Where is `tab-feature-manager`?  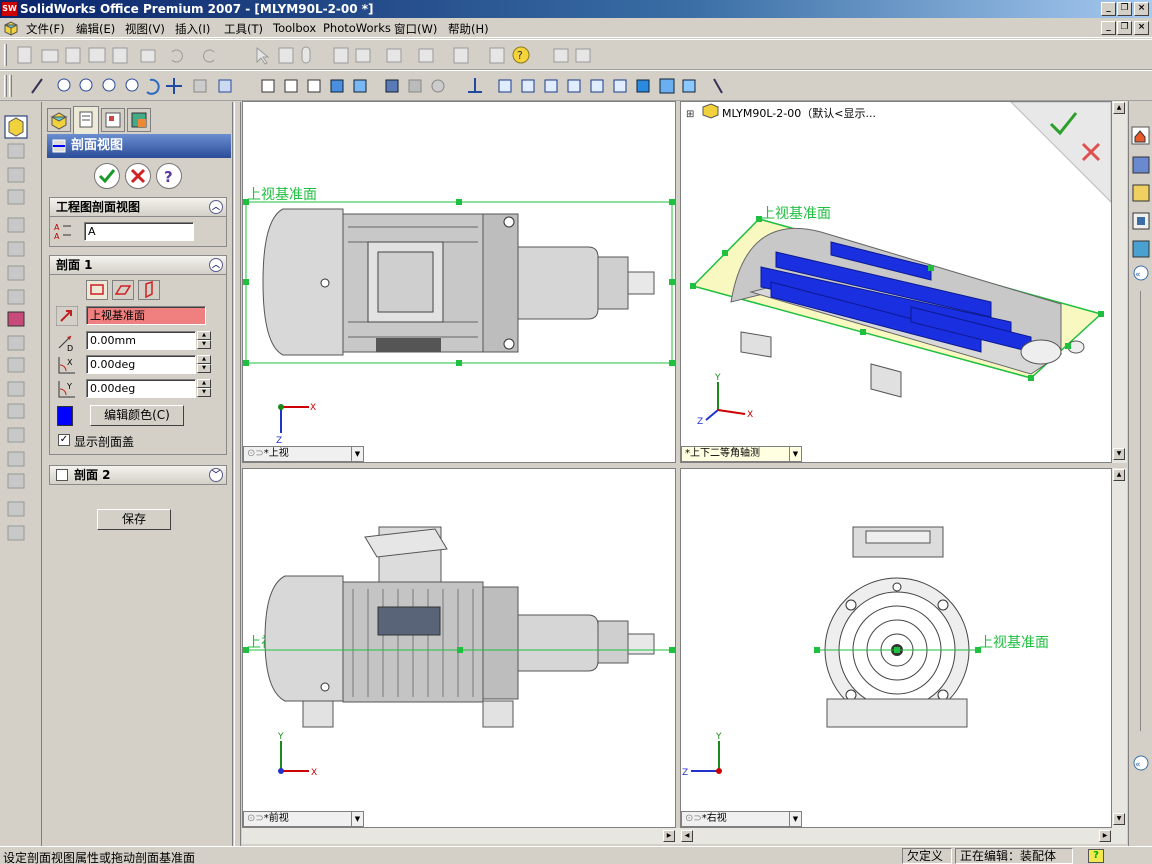 tab-feature-manager is located at coordinates (59, 120).